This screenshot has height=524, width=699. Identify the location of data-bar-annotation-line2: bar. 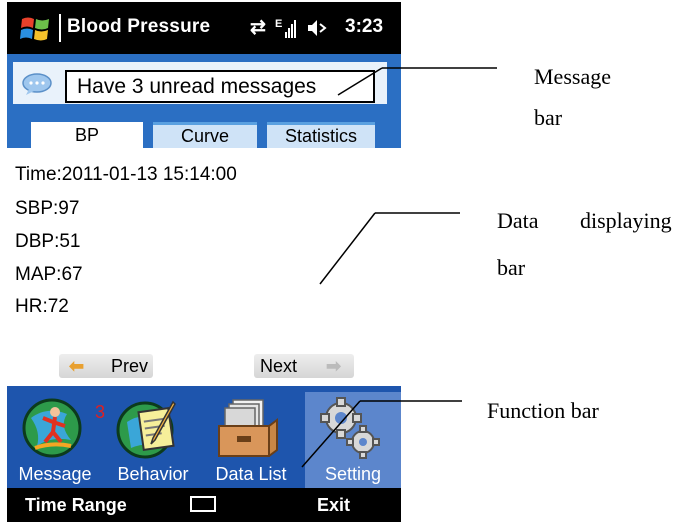
(511, 267).